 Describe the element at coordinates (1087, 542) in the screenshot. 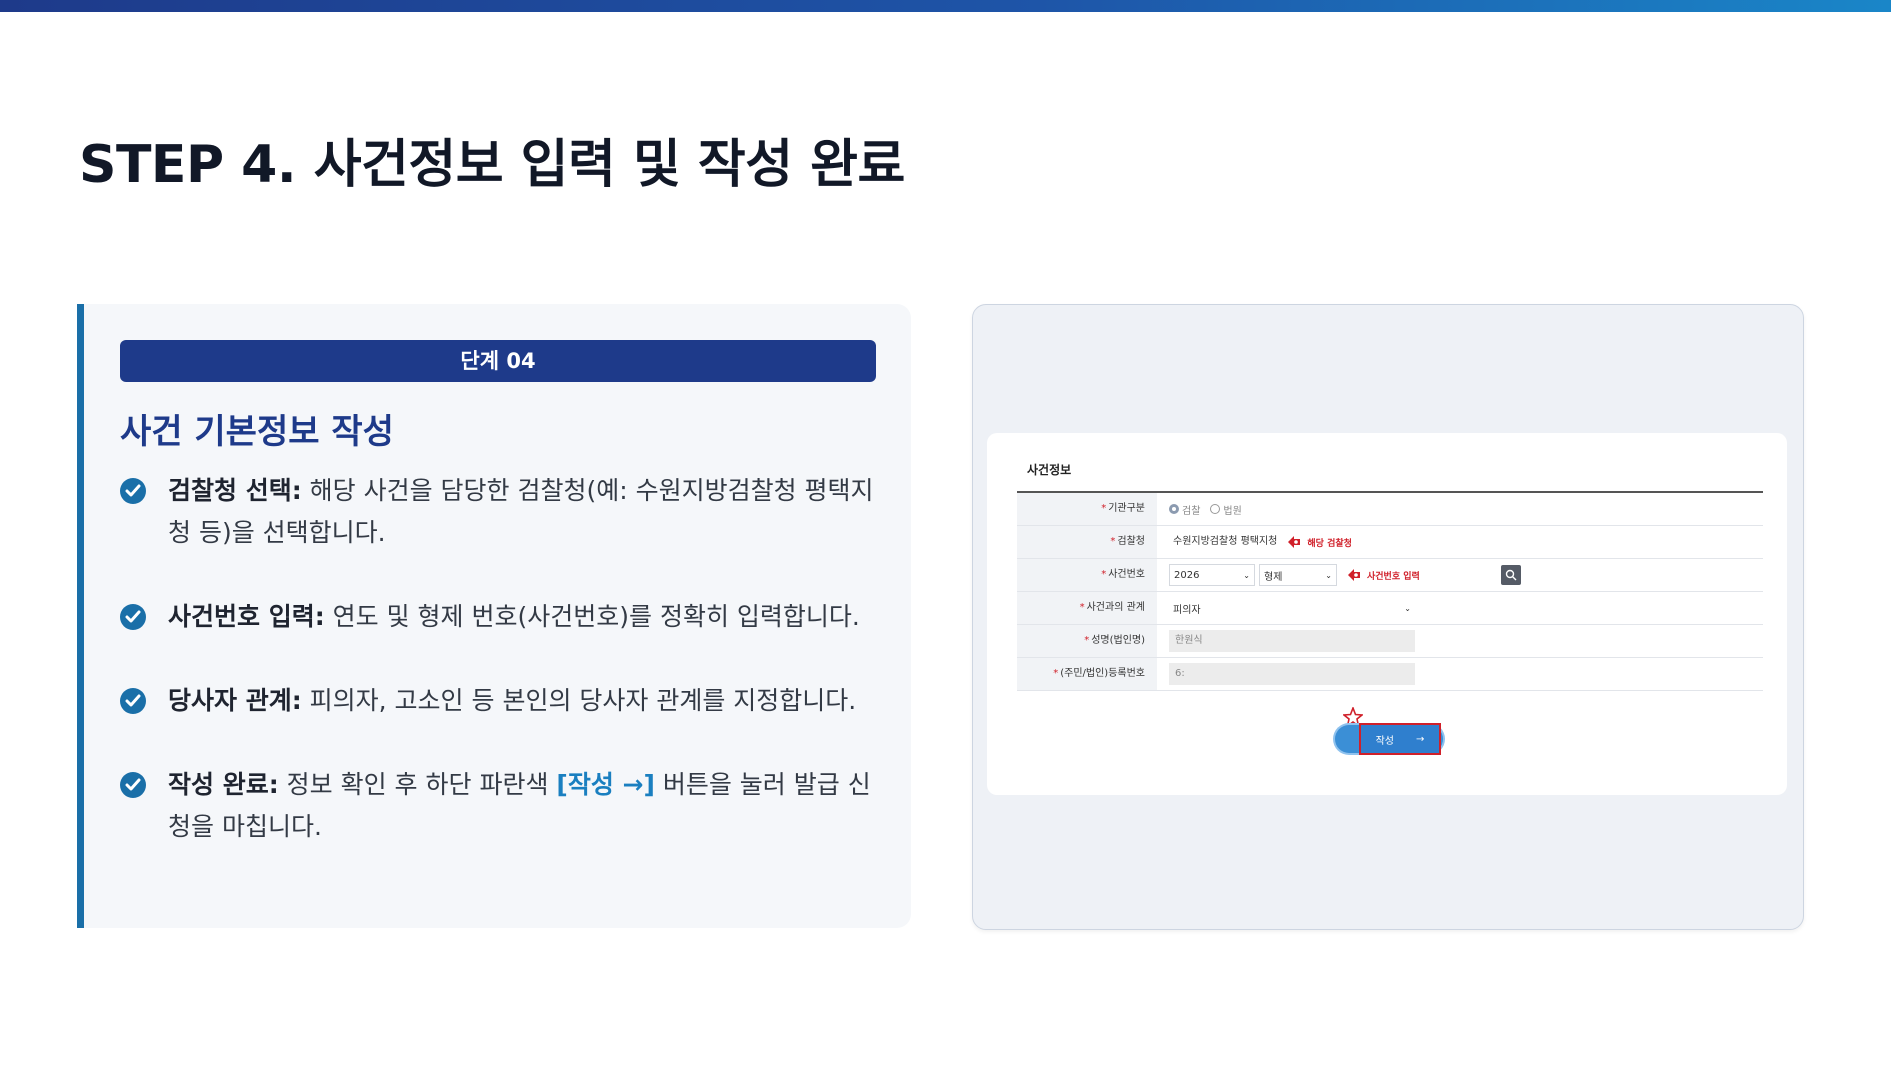

I see `field-label: * 검찰청` at that location.